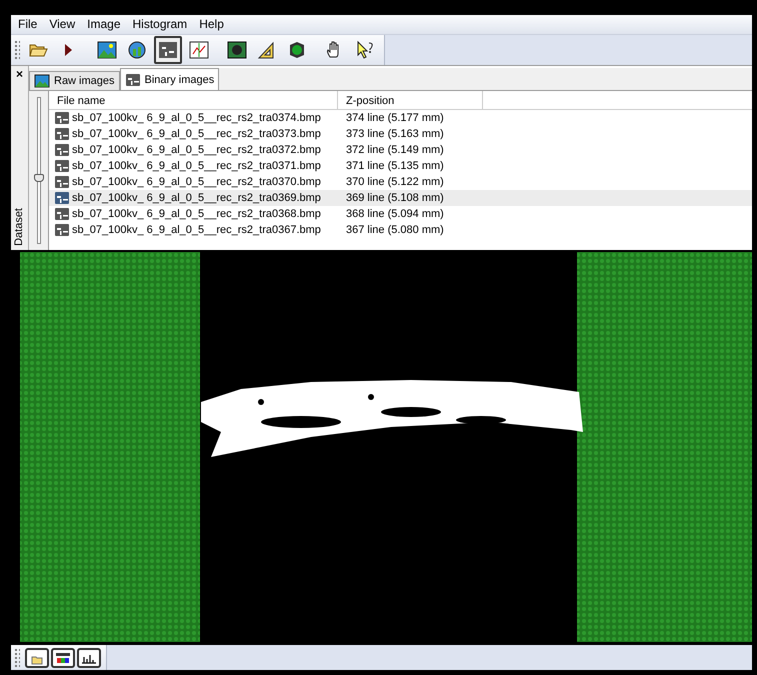 The height and width of the screenshot is (675, 757). I want to click on table-row: sb_07_100kv_ 6_9_al_0_5__rec_rs2_tra0367.bmp 367 line (5.080 mm), so click(400, 230).